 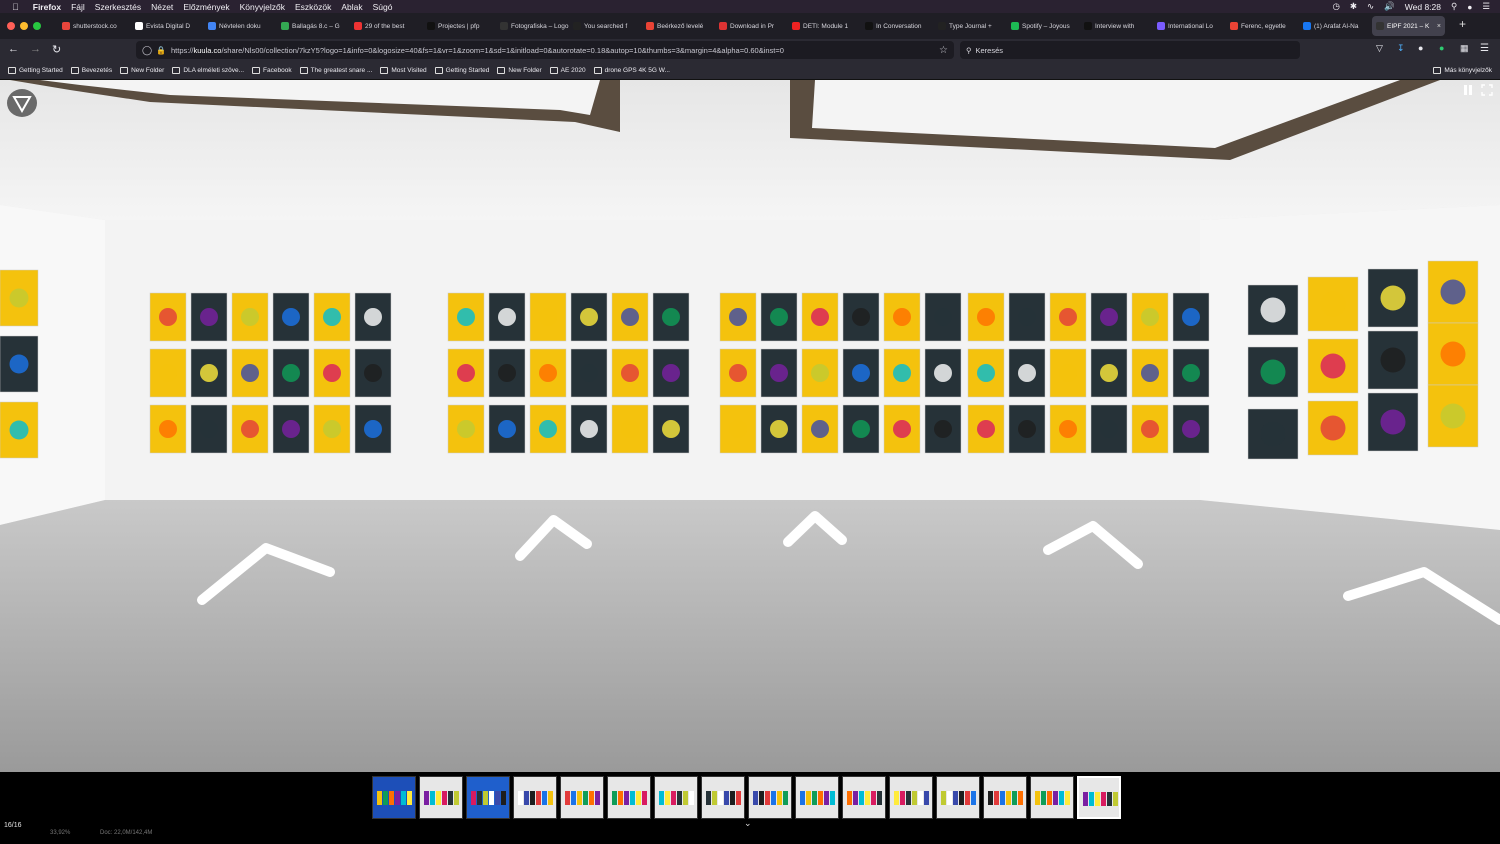 I want to click on browser-tab: Interview with, so click(x=1116, y=26).